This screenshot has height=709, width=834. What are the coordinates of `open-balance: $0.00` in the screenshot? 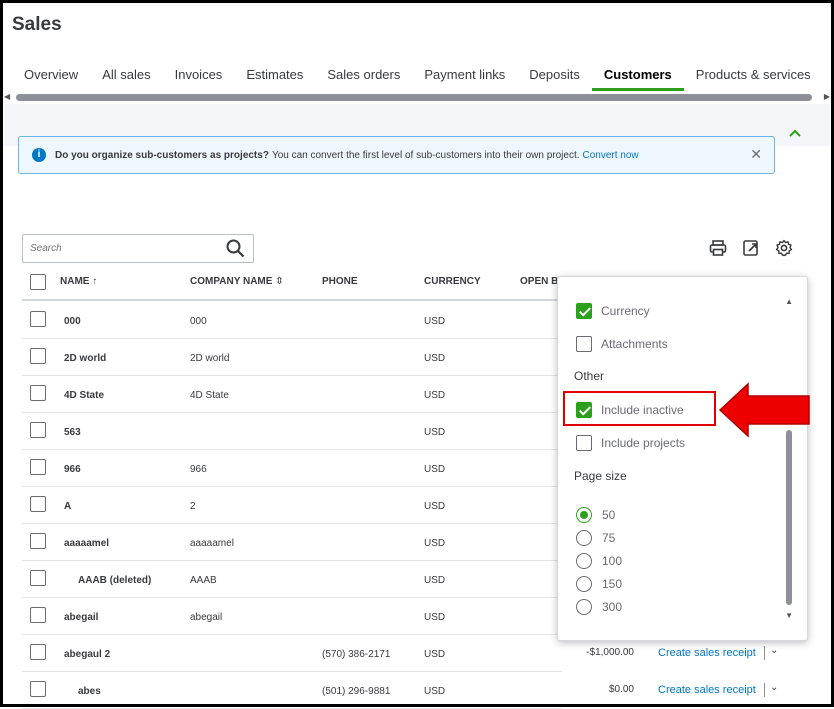 It's located at (621, 689).